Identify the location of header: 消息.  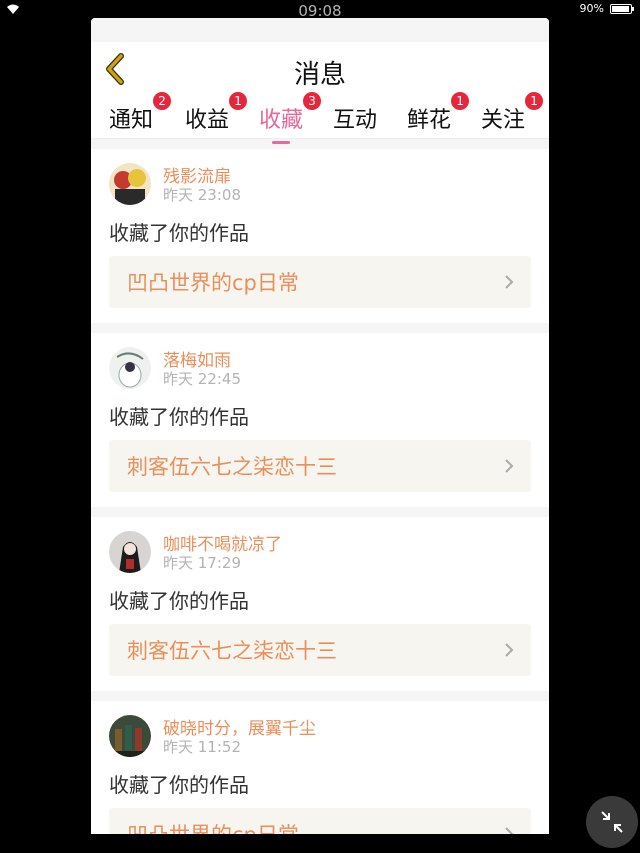
(320, 70).